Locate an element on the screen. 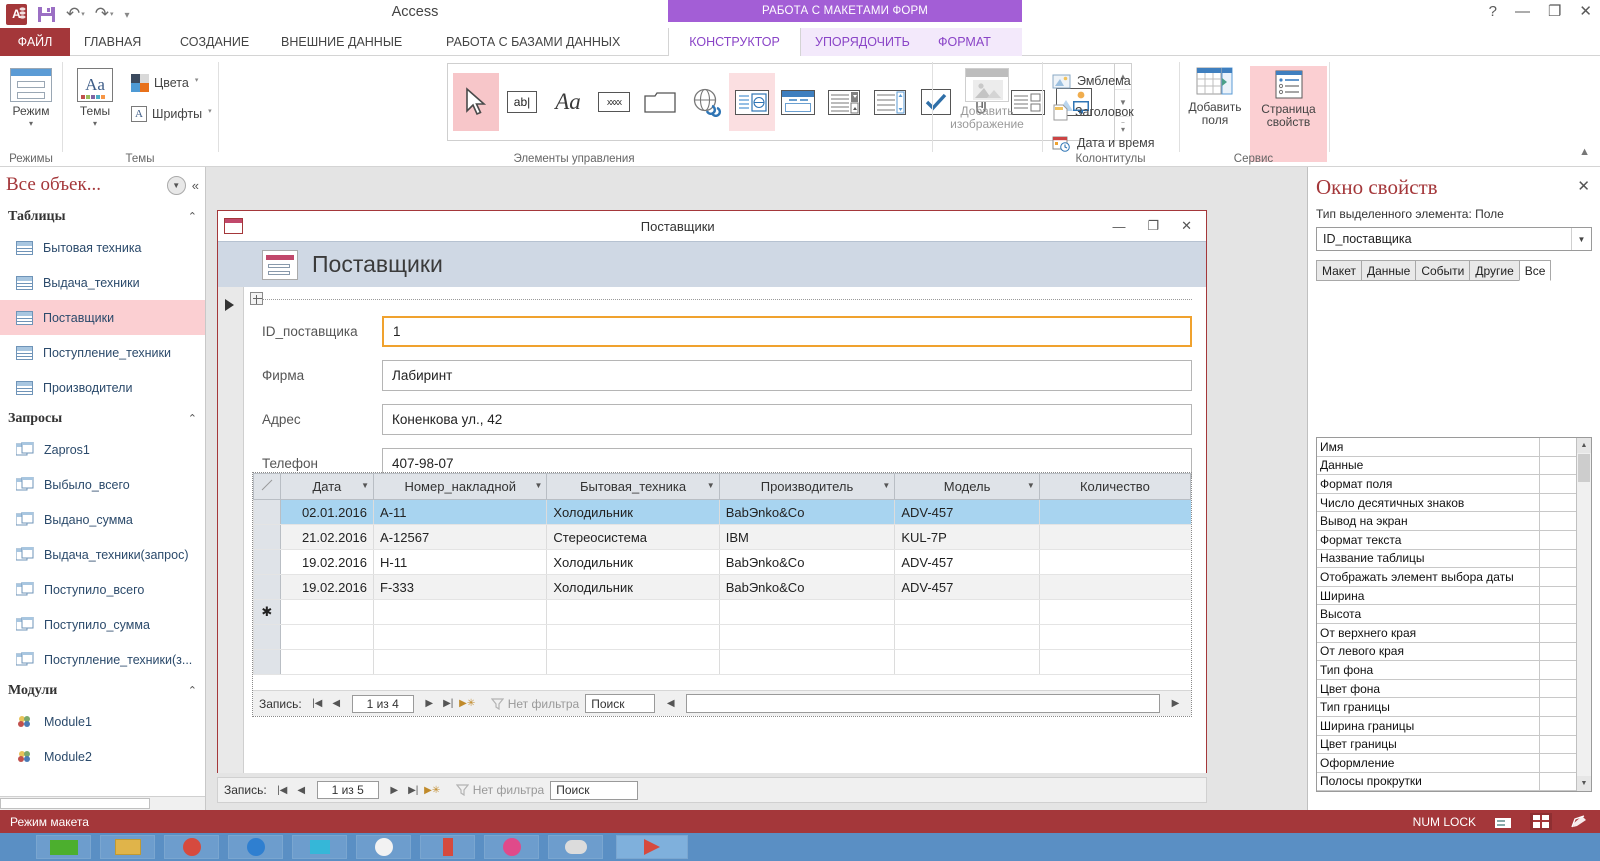 This screenshot has width=1600, height=861. control-web-browser is located at coordinates (752, 102).